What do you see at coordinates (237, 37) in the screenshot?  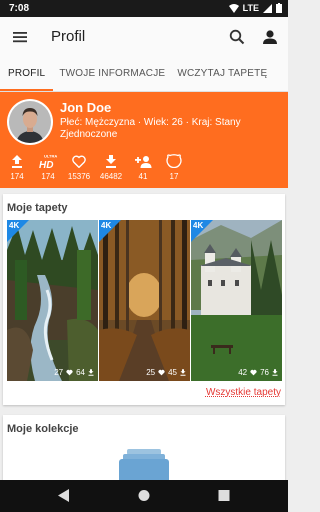 I see `search-icon` at bounding box center [237, 37].